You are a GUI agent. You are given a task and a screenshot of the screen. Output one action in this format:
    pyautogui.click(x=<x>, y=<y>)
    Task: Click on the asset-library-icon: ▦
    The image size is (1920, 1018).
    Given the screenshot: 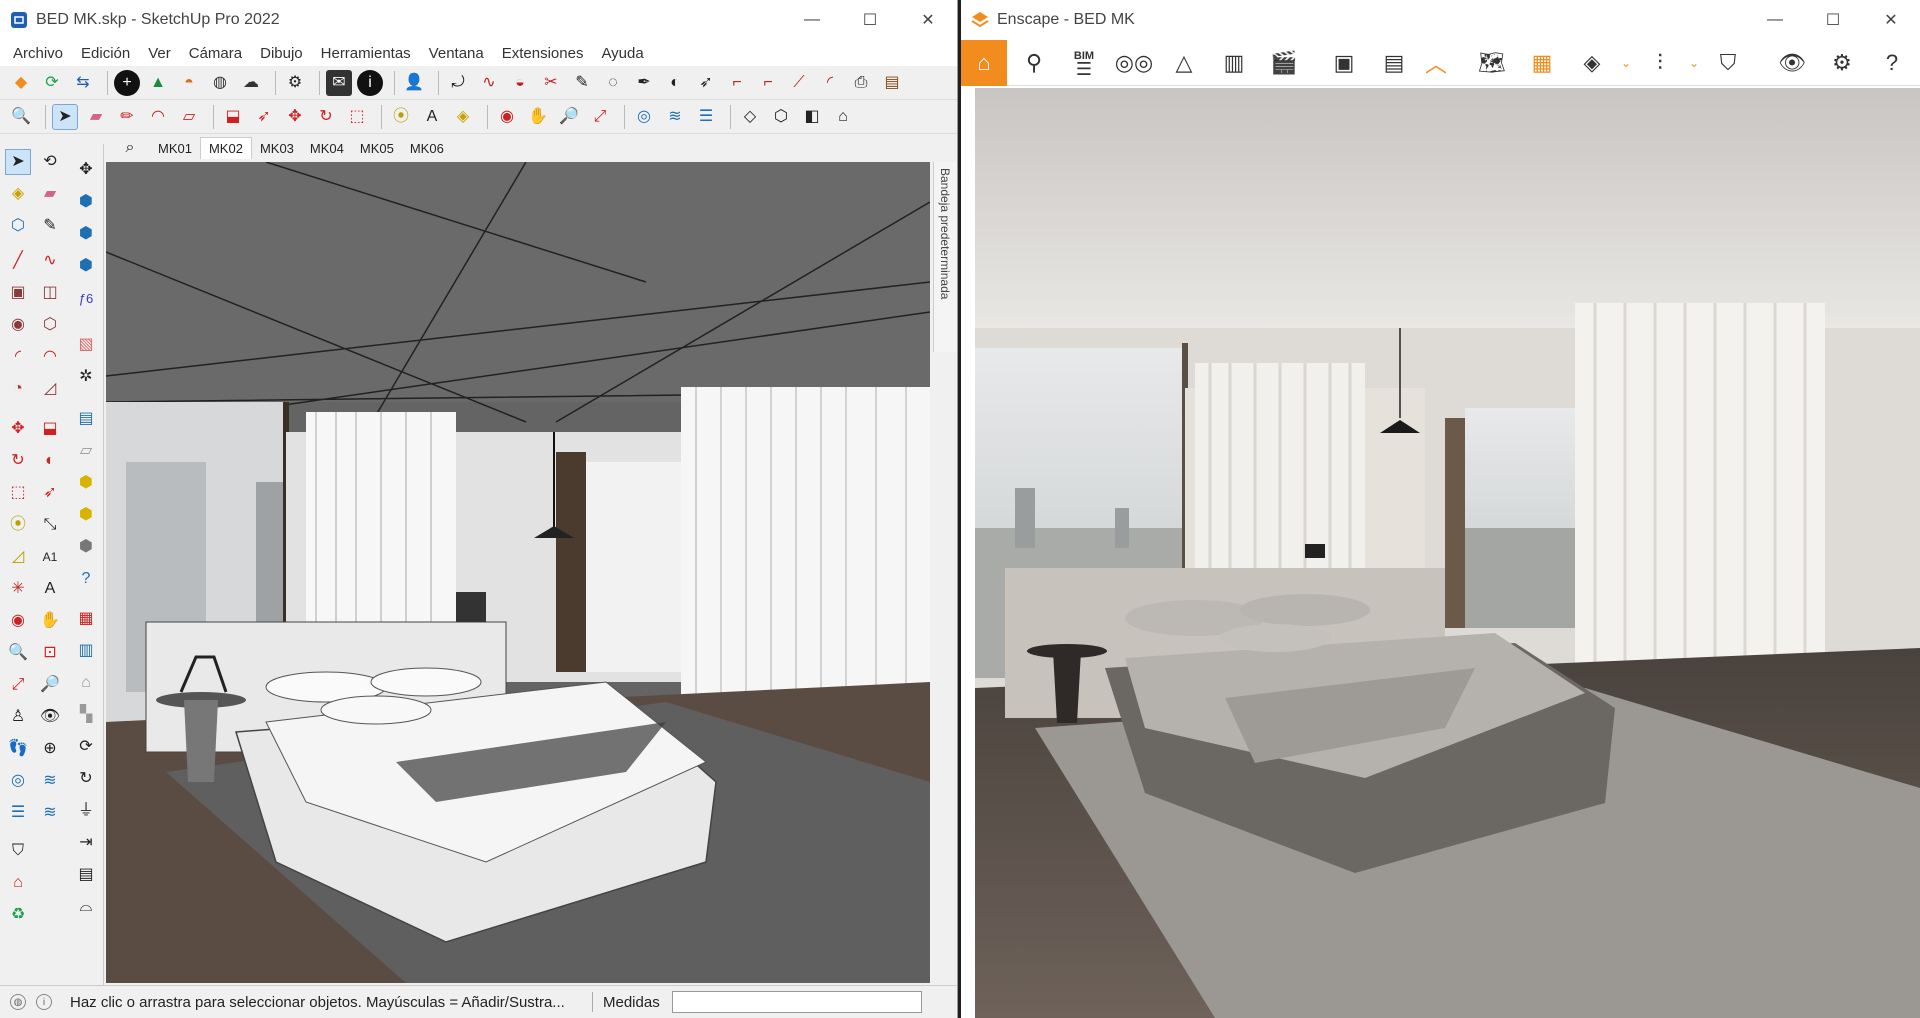 What is the action you would take?
    pyautogui.click(x=1542, y=63)
    